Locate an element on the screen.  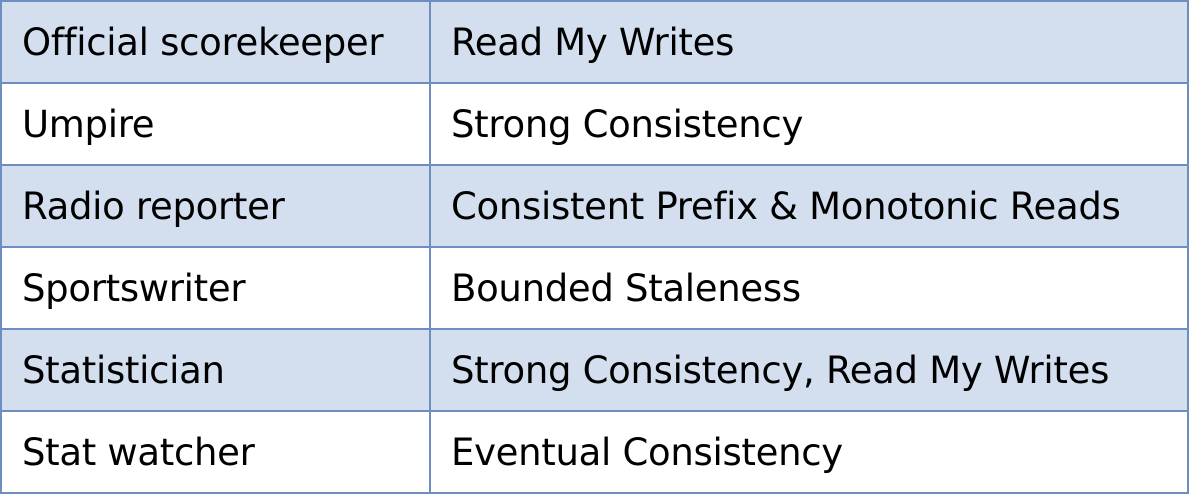
consistency-cell: Consistent Prefix & Monotonic Reads is located at coordinates (809, 206).